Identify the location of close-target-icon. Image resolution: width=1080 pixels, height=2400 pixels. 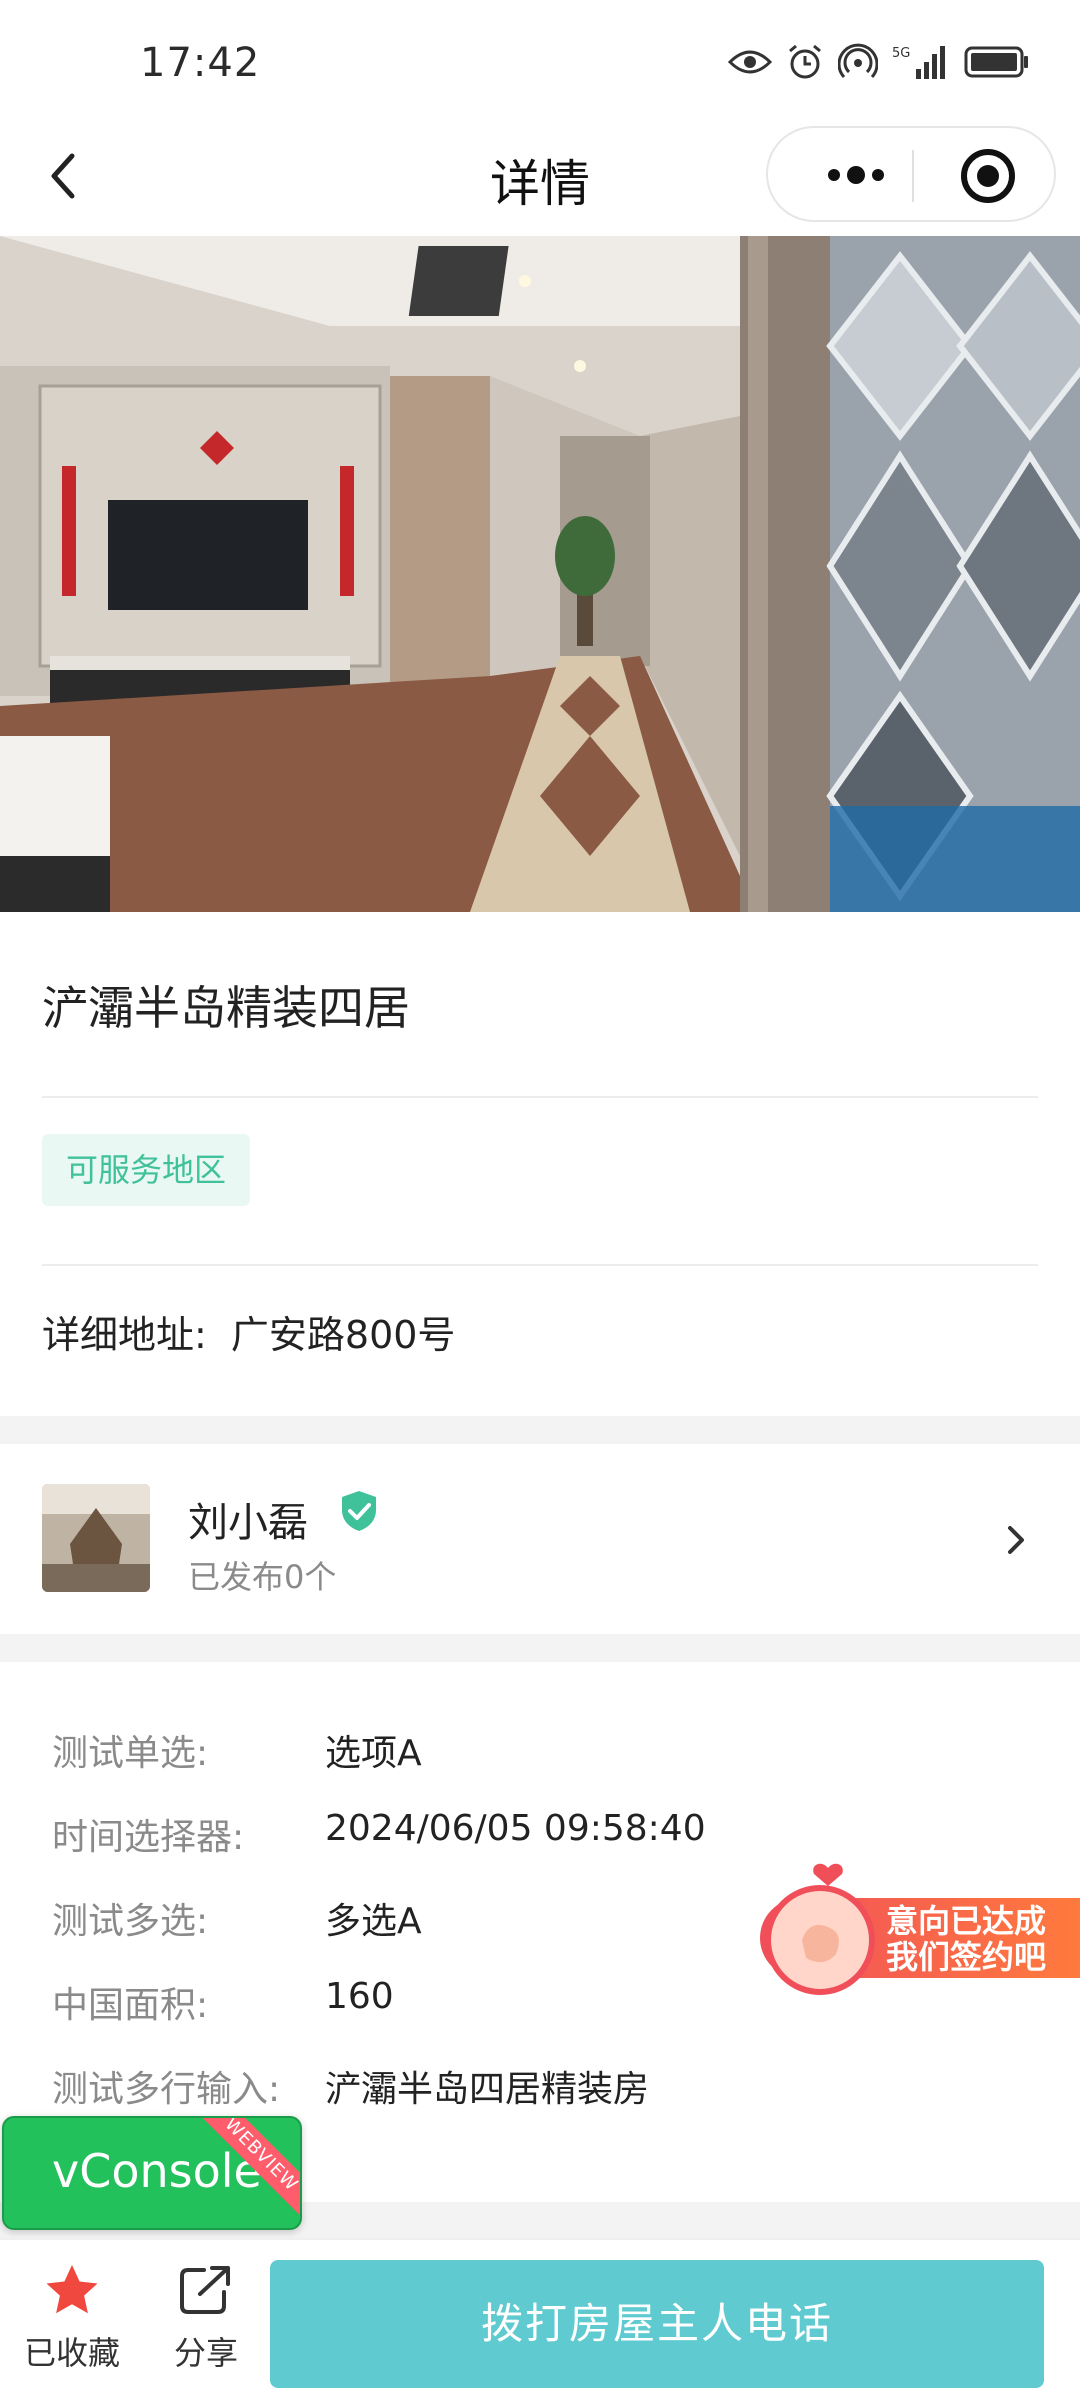
(988, 176).